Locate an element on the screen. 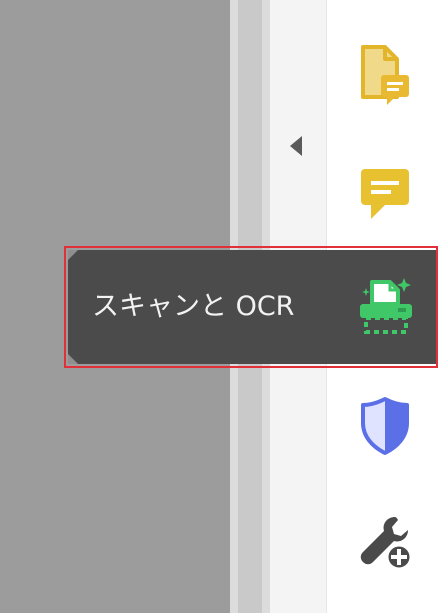 This screenshot has width=440, height=613. tool-document-comment-button is located at coordinates (385, 75).